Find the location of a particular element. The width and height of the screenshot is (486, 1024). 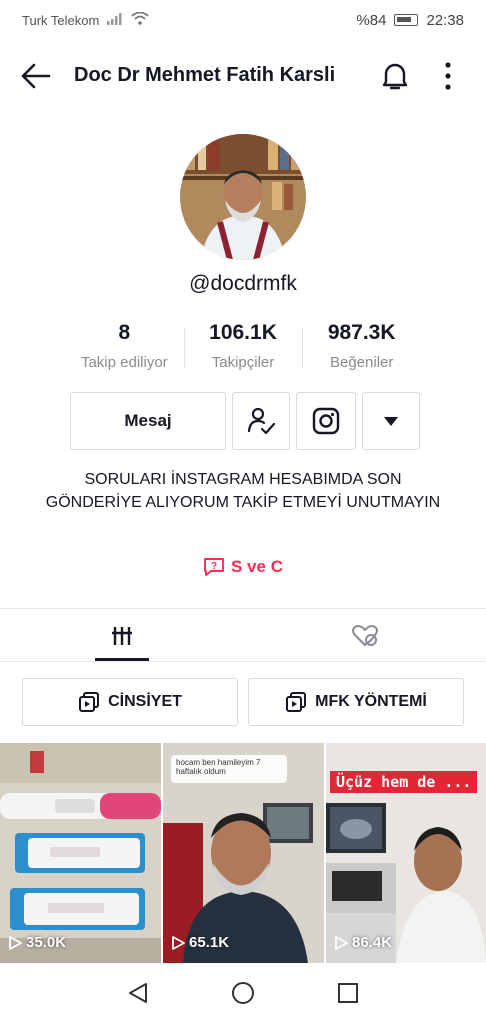

qa-link: ? S ve C is located at coordinates (243, 567).